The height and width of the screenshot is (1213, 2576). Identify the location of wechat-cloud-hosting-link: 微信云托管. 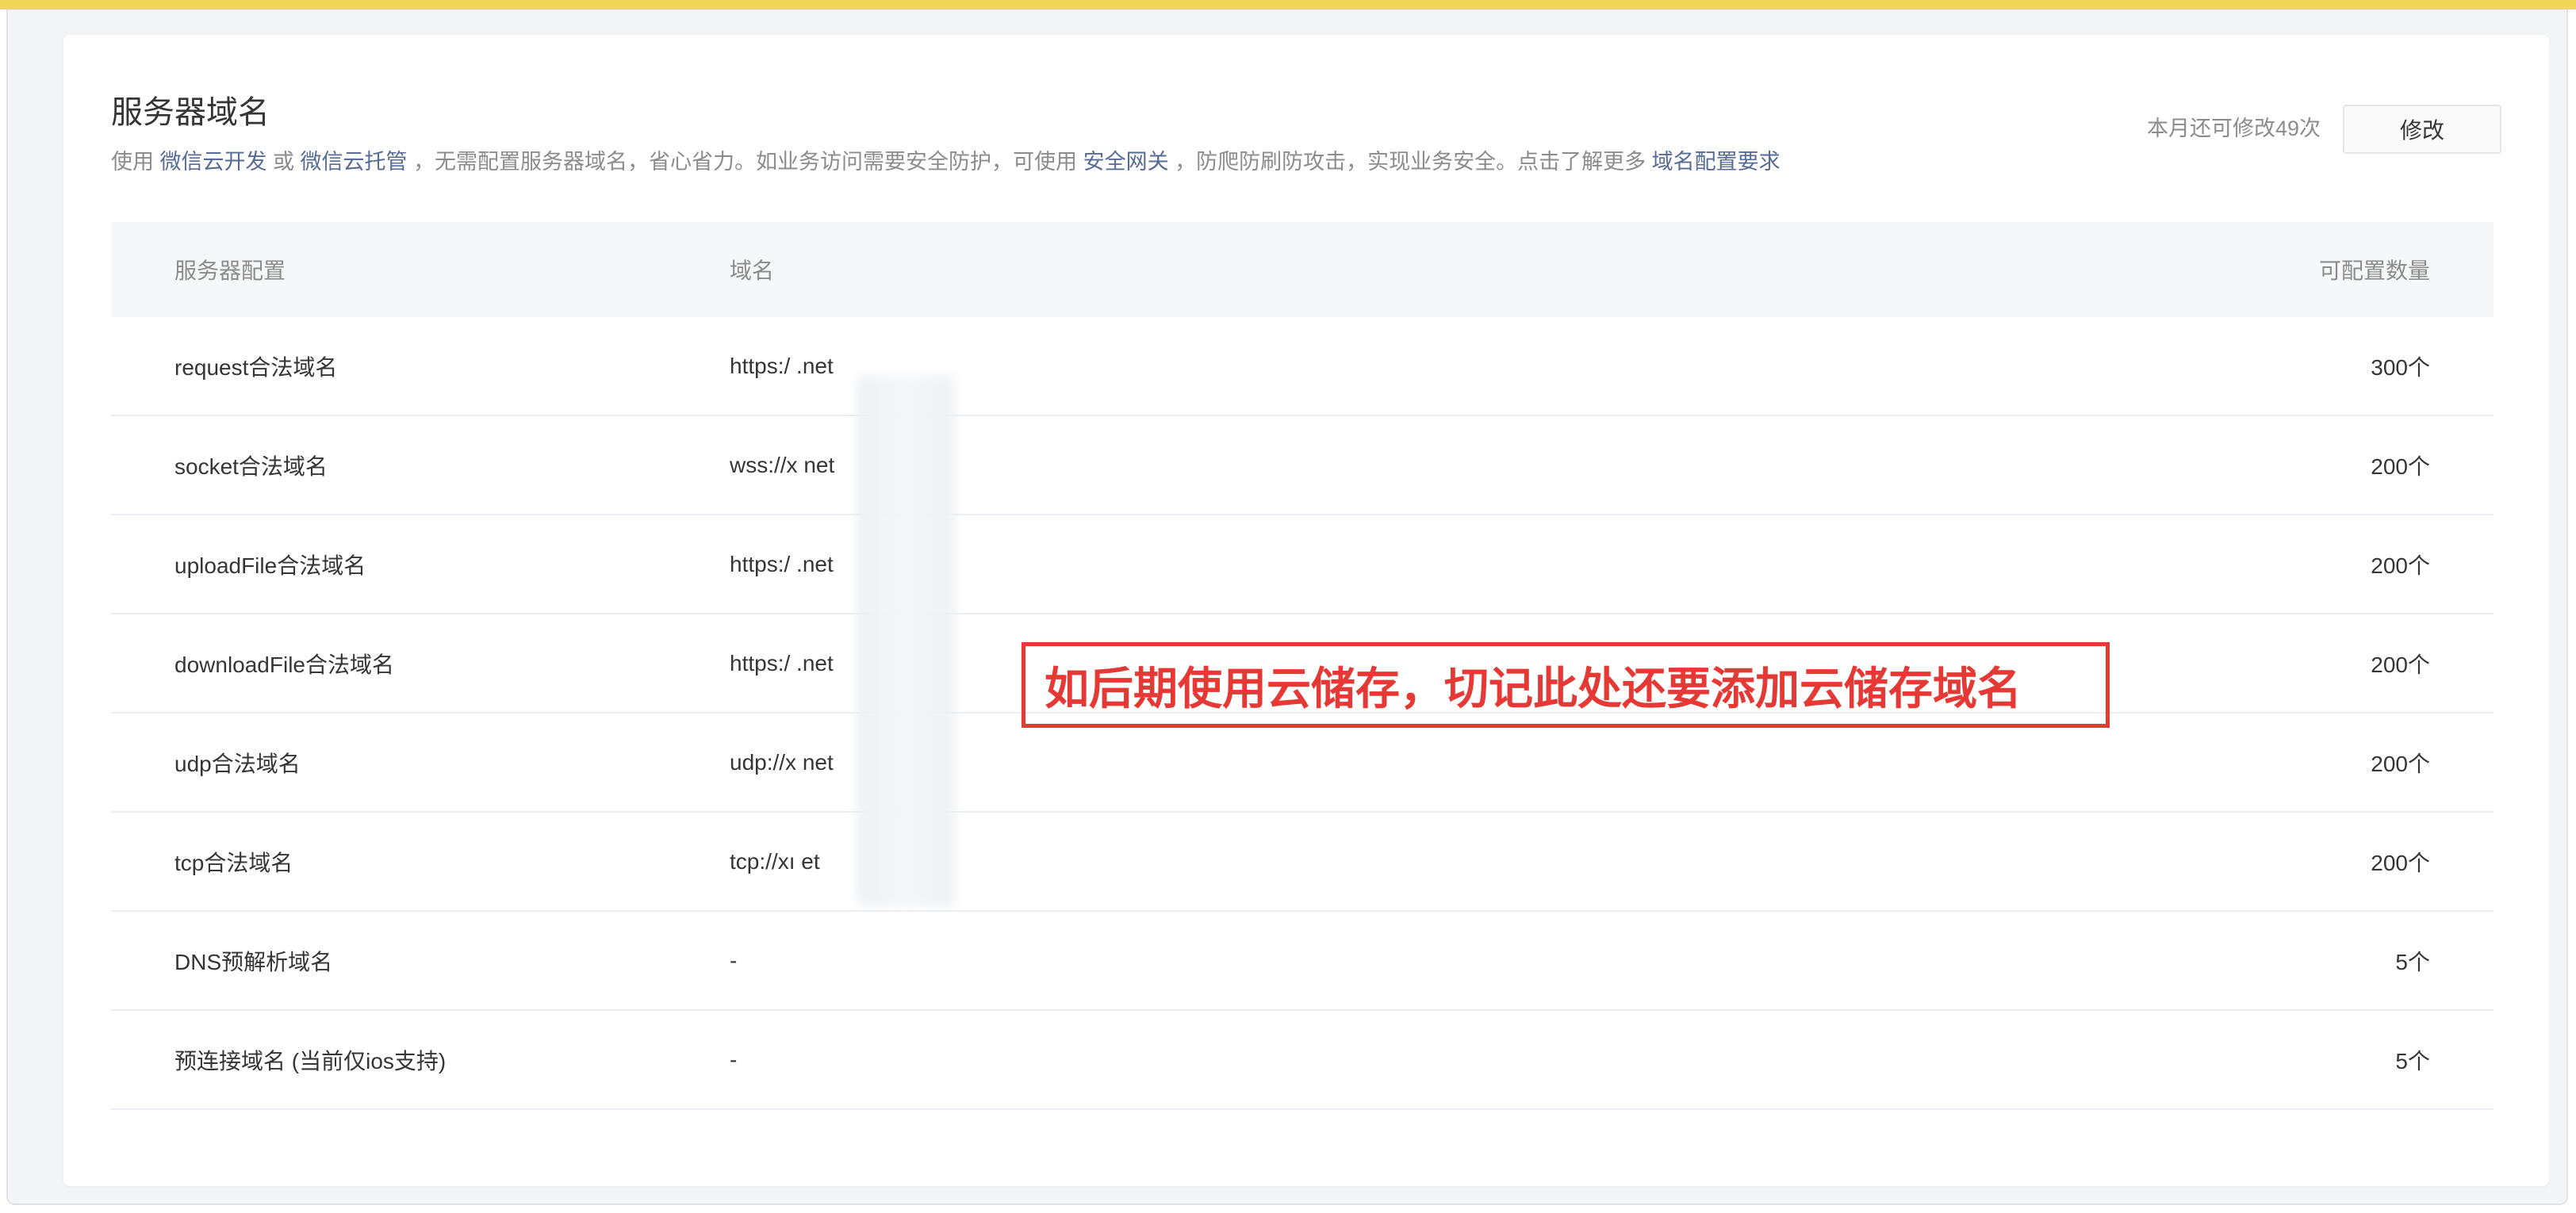
(355, 162).